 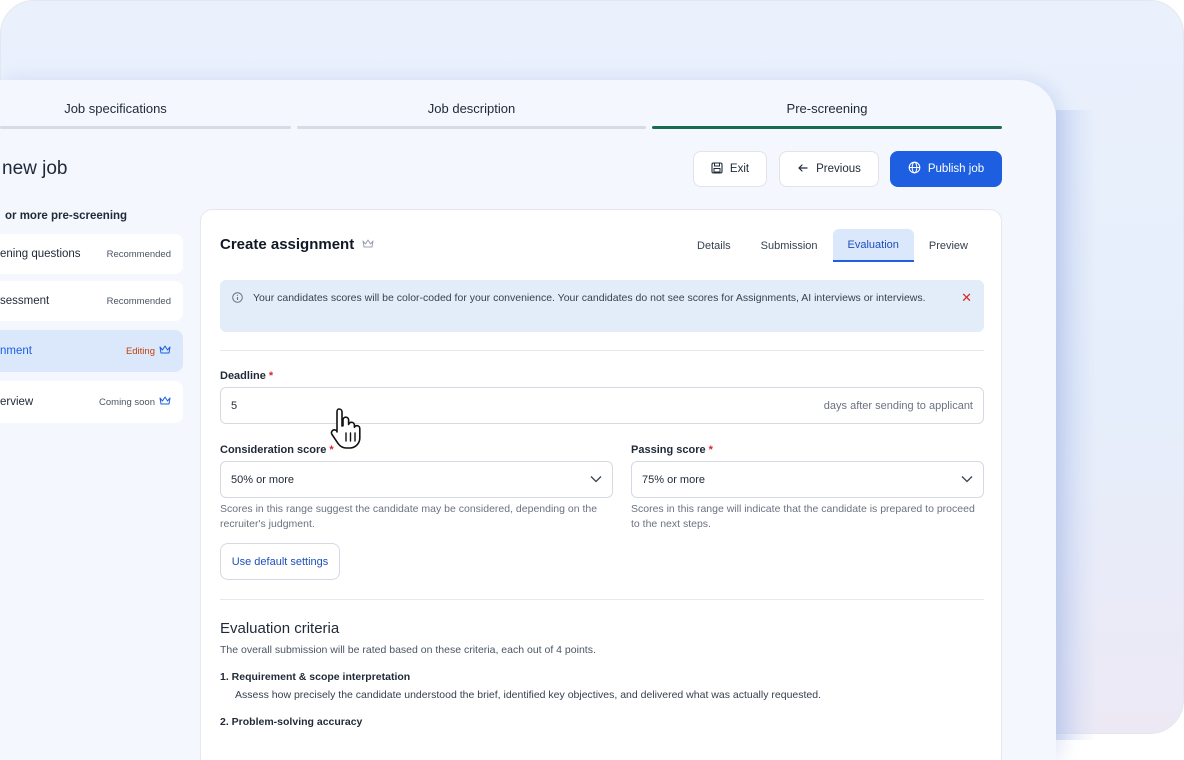 I want to click on use-default-settings-button: Use default settings, so click(x=280, y=561).